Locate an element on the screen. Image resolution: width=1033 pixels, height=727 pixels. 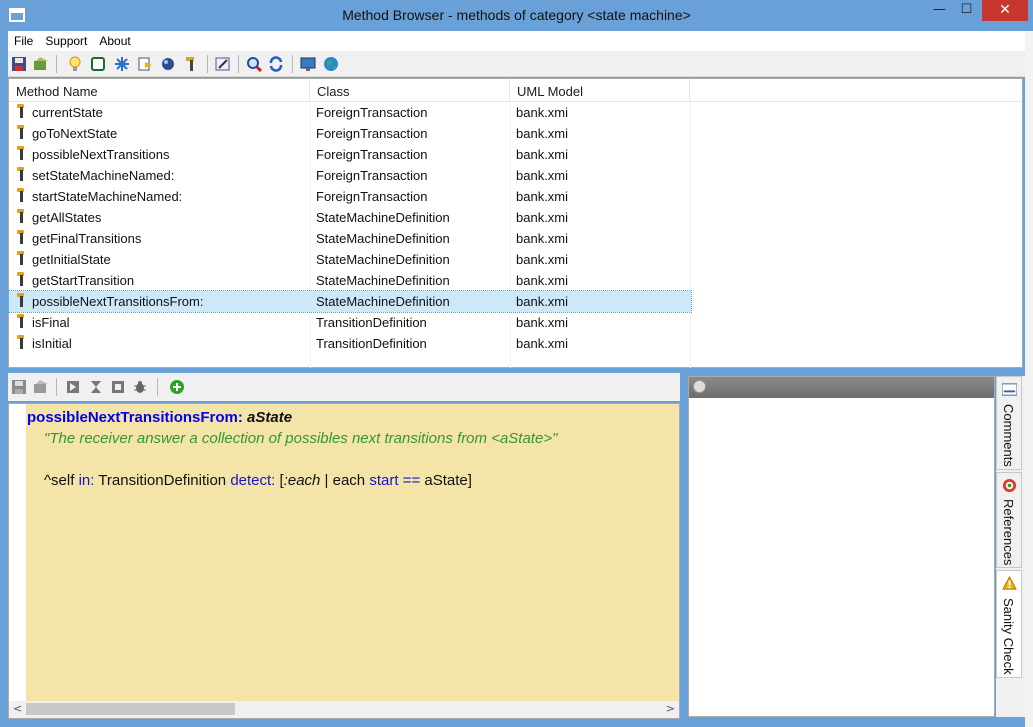
maximize-button: ☐ is located at coordinates (966, 10).